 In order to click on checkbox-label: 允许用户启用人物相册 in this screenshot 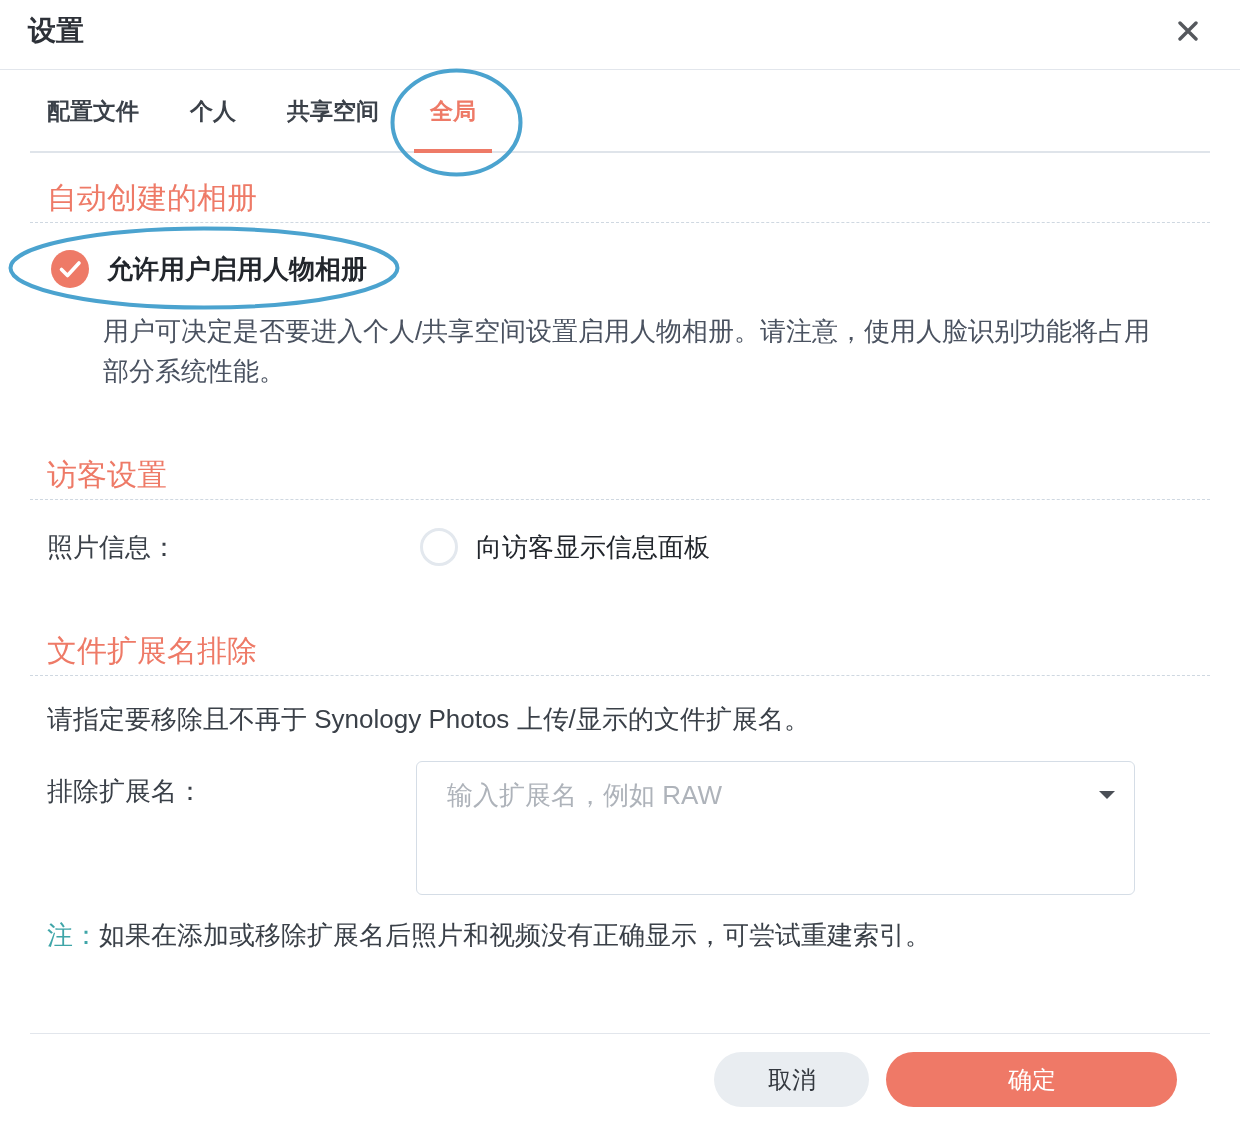, I will do `click(237, 269)`.